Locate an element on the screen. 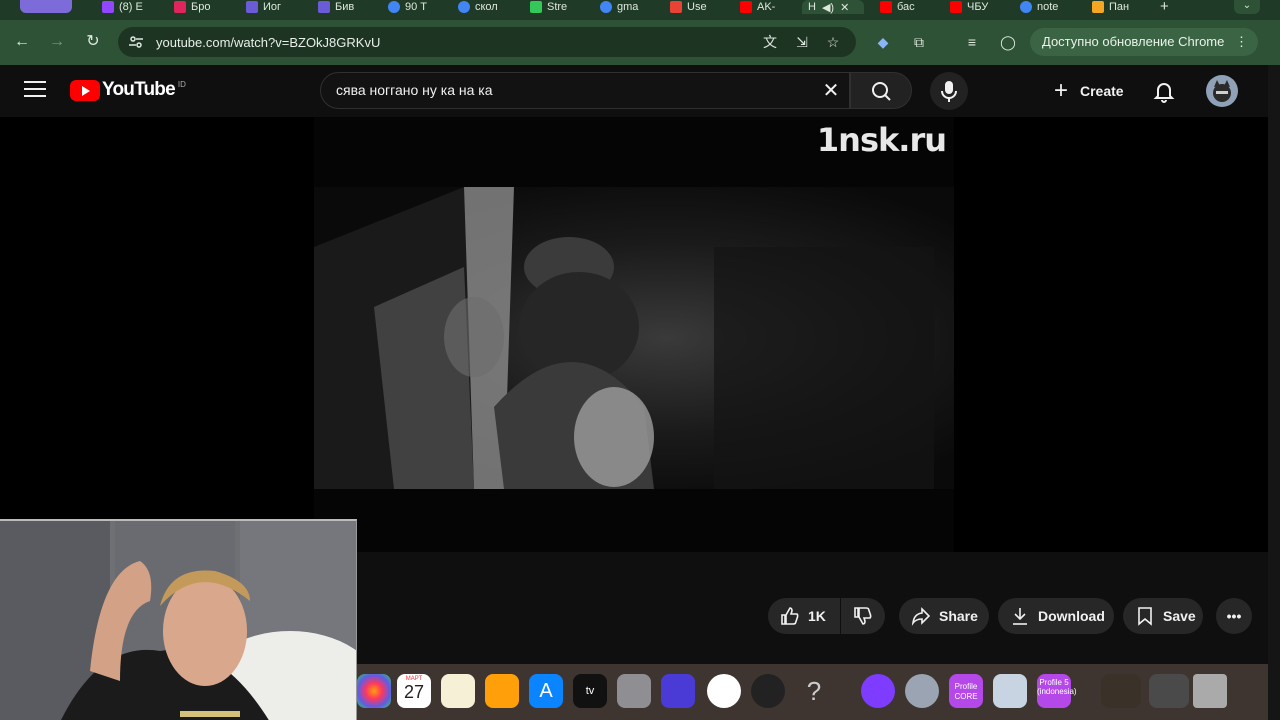 This screenshot has width=1280, height=720. dislike-button is located at coordinates (863, 616).